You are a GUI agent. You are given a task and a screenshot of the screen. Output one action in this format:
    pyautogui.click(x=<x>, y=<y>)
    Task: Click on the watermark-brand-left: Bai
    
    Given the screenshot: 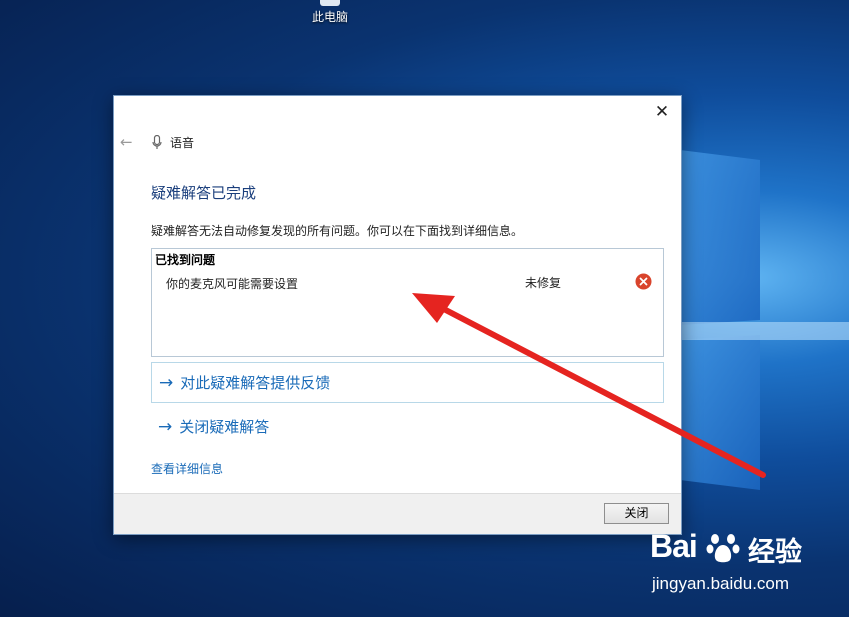 What is the action you would take?
    pyautogui.click(x=674, y=546)
    